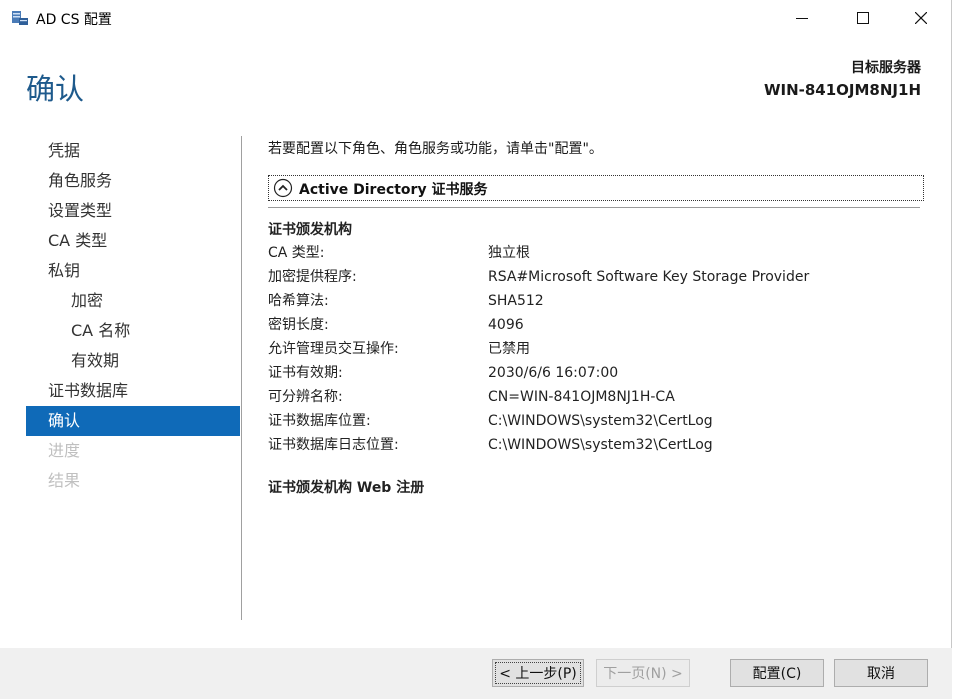  I want to click on minimize-button, so click(802, 18).